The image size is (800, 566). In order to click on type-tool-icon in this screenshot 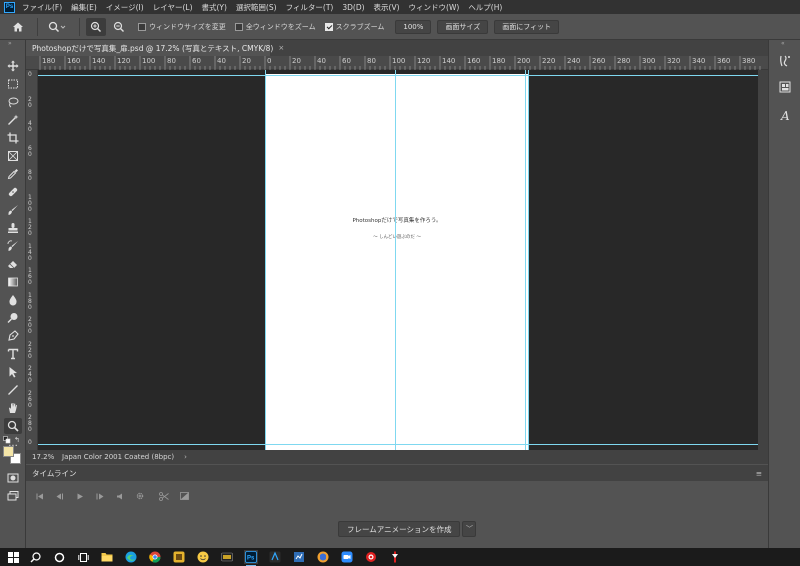, I will do `click(13, 354)`.